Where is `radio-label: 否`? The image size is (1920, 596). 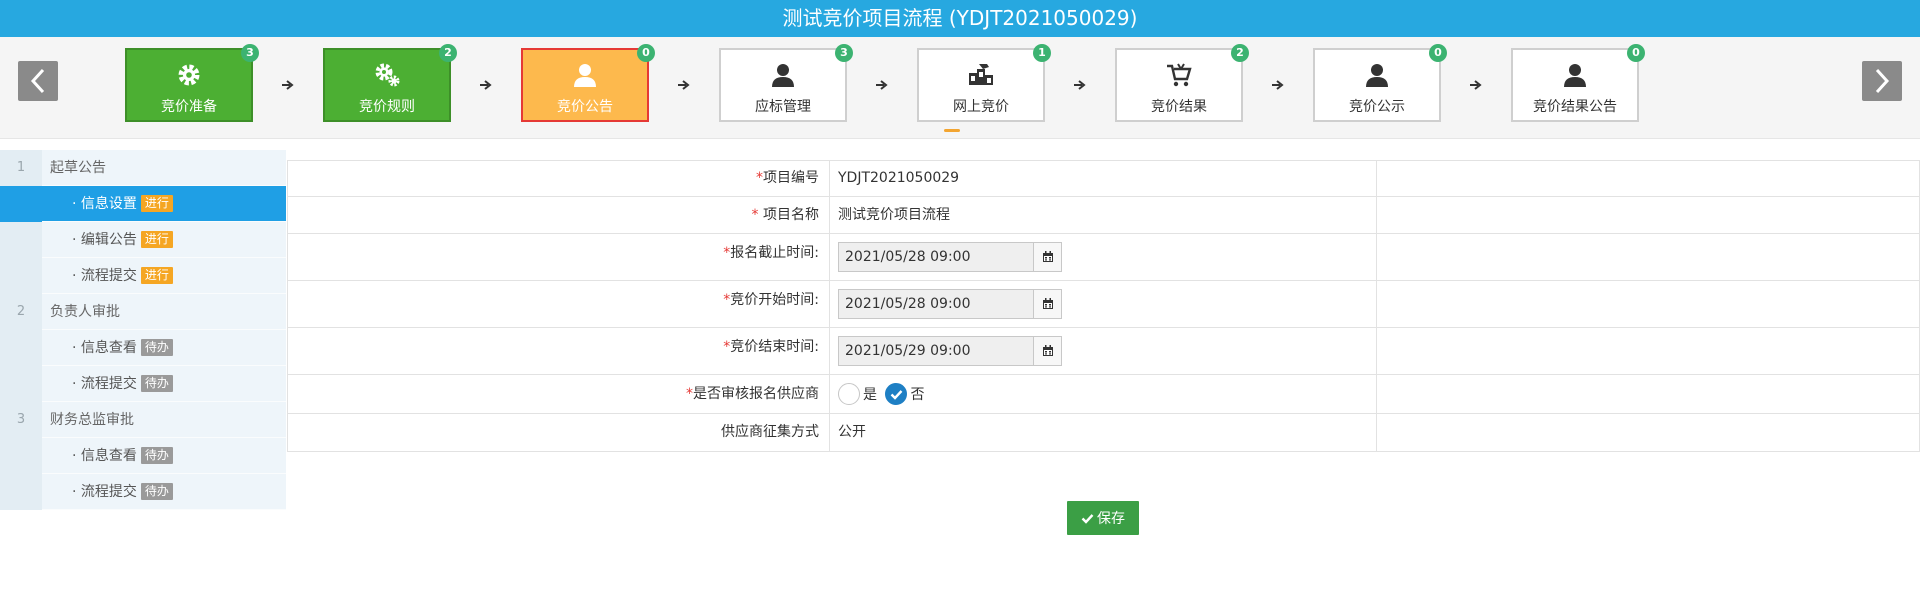 radio-label: 否 is located at coordinates (917, 395).